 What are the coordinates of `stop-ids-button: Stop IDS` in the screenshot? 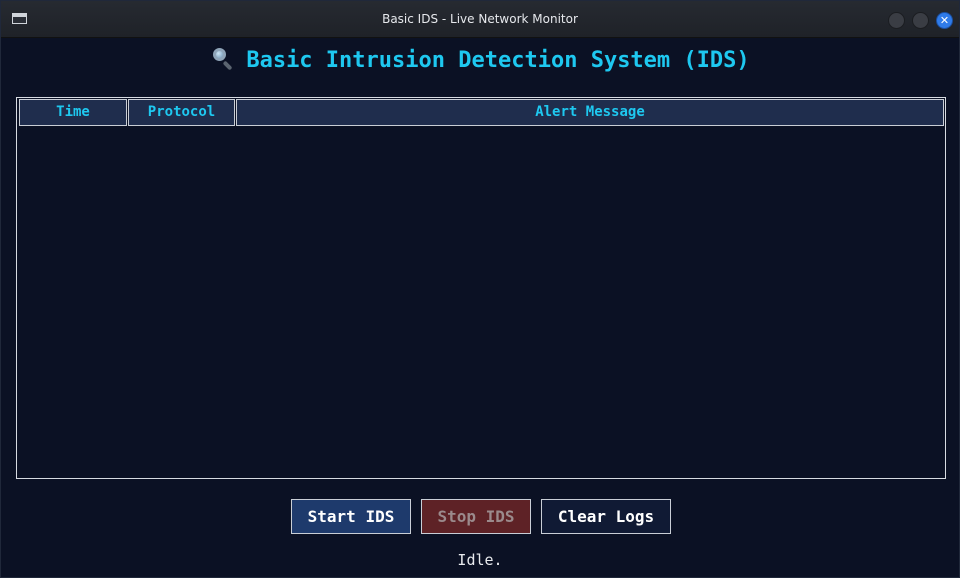 It's located at (476, 516).